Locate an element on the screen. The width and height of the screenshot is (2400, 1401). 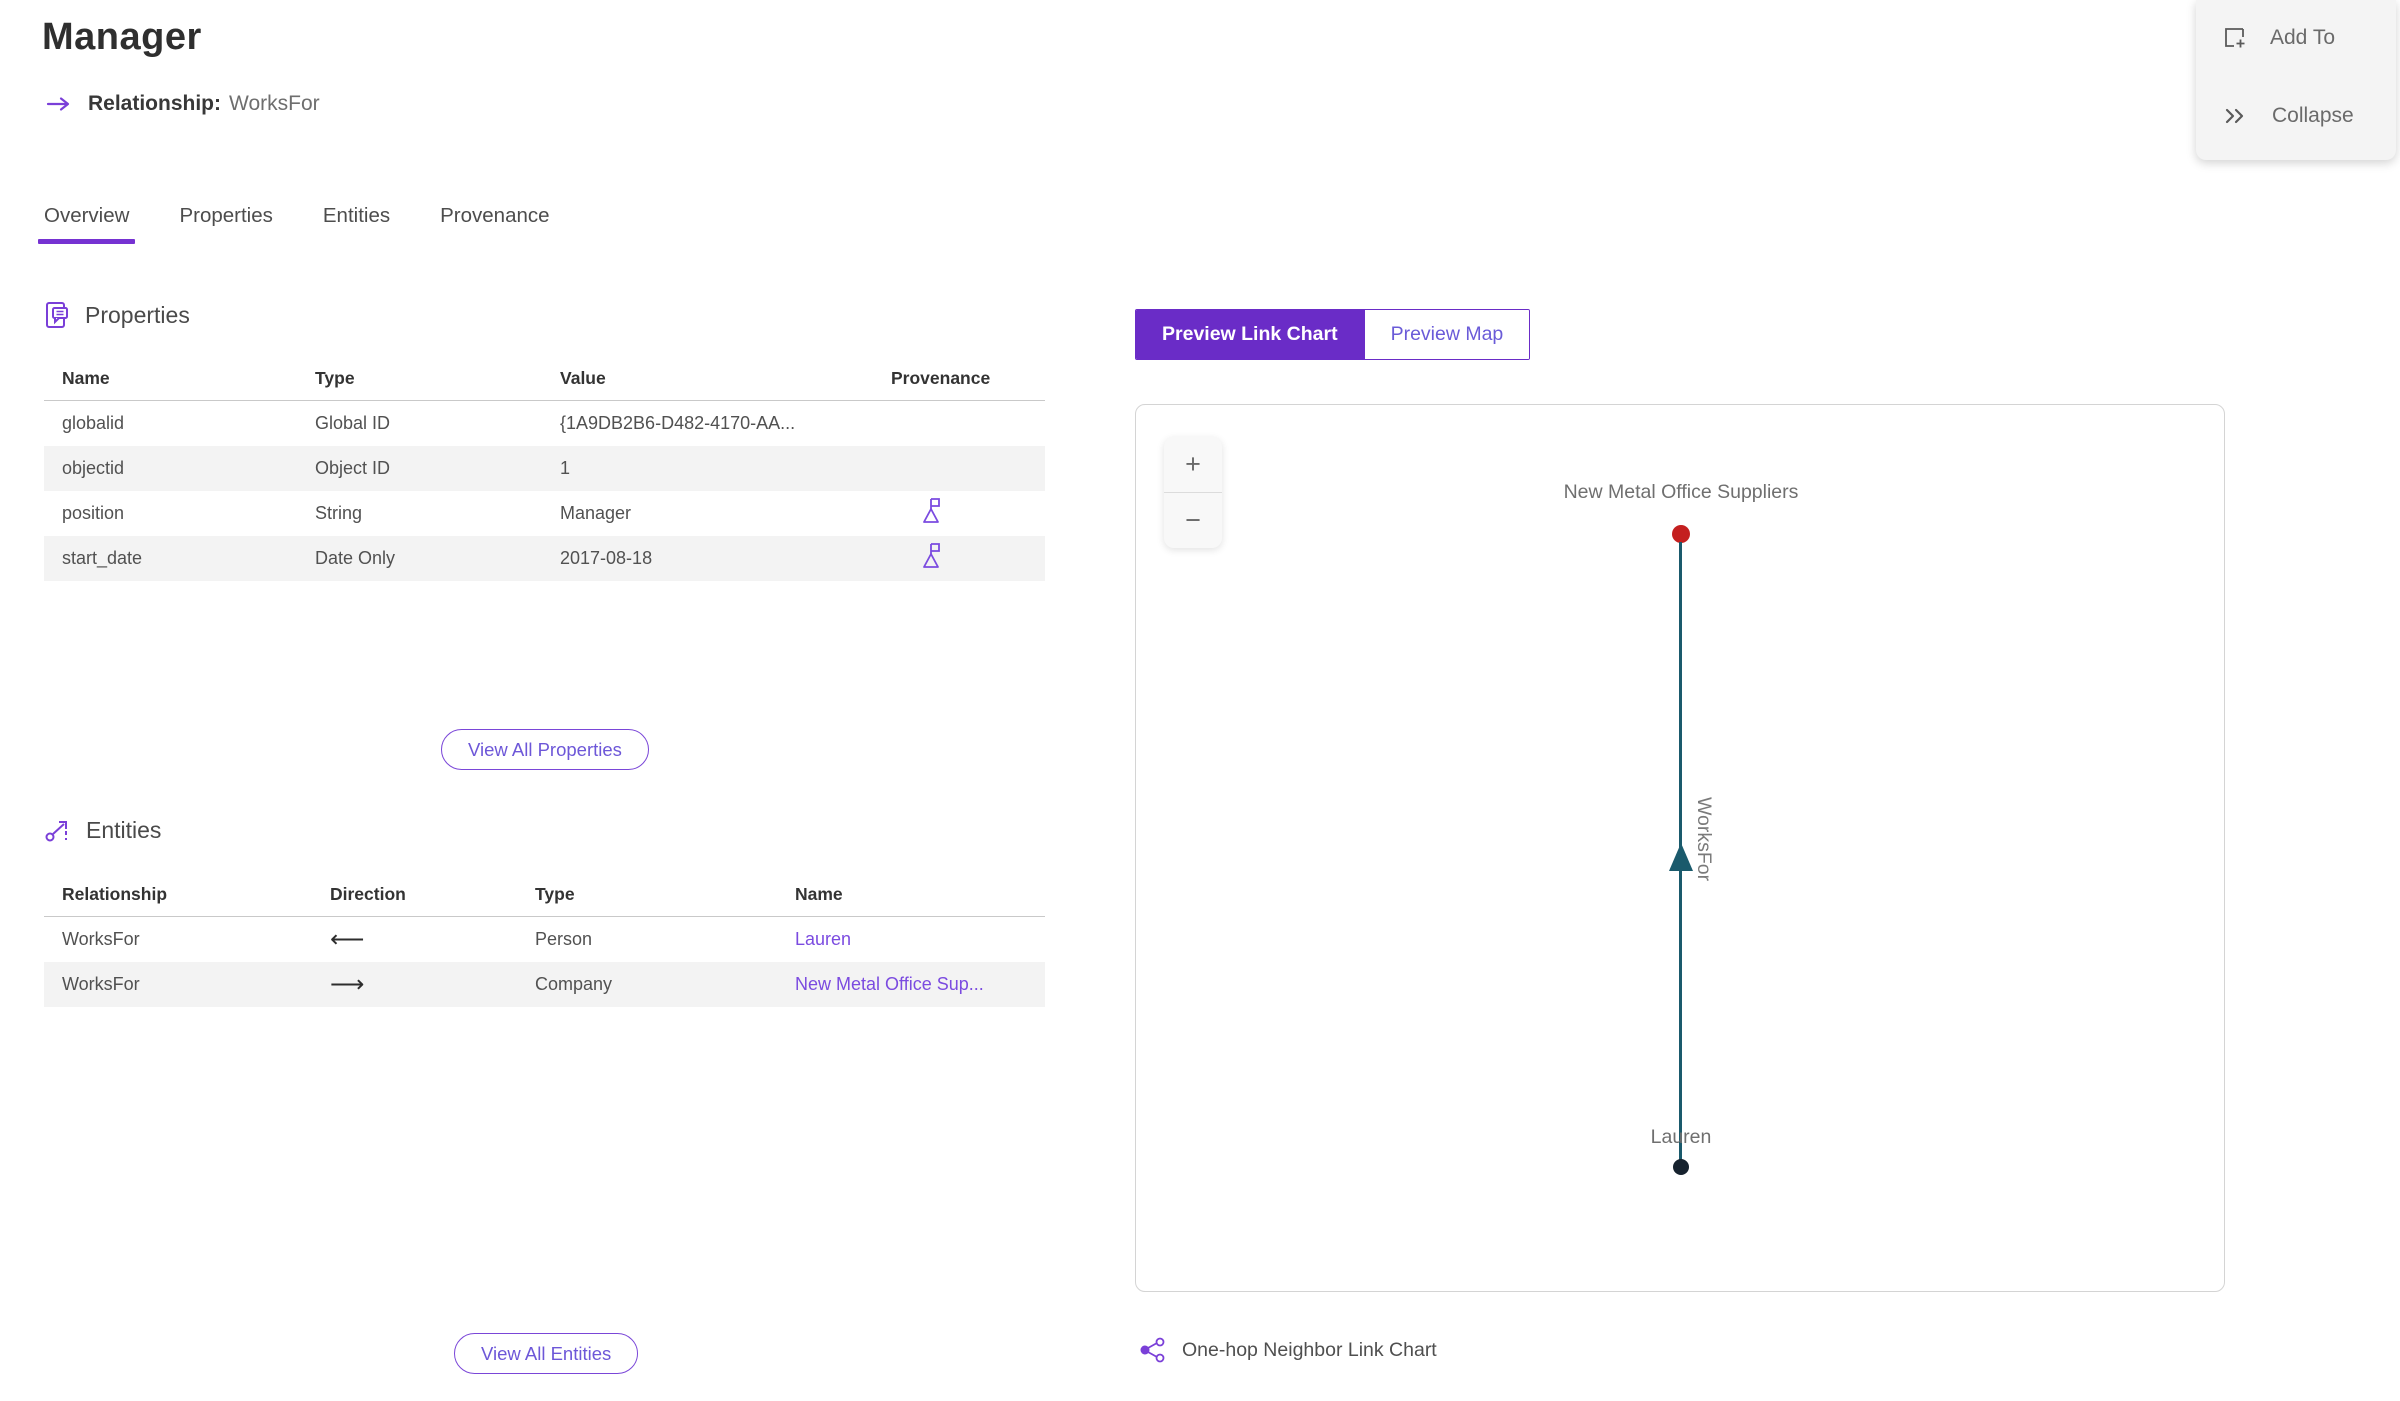
tab-overview: Overview is located at coordinates (86, 224).